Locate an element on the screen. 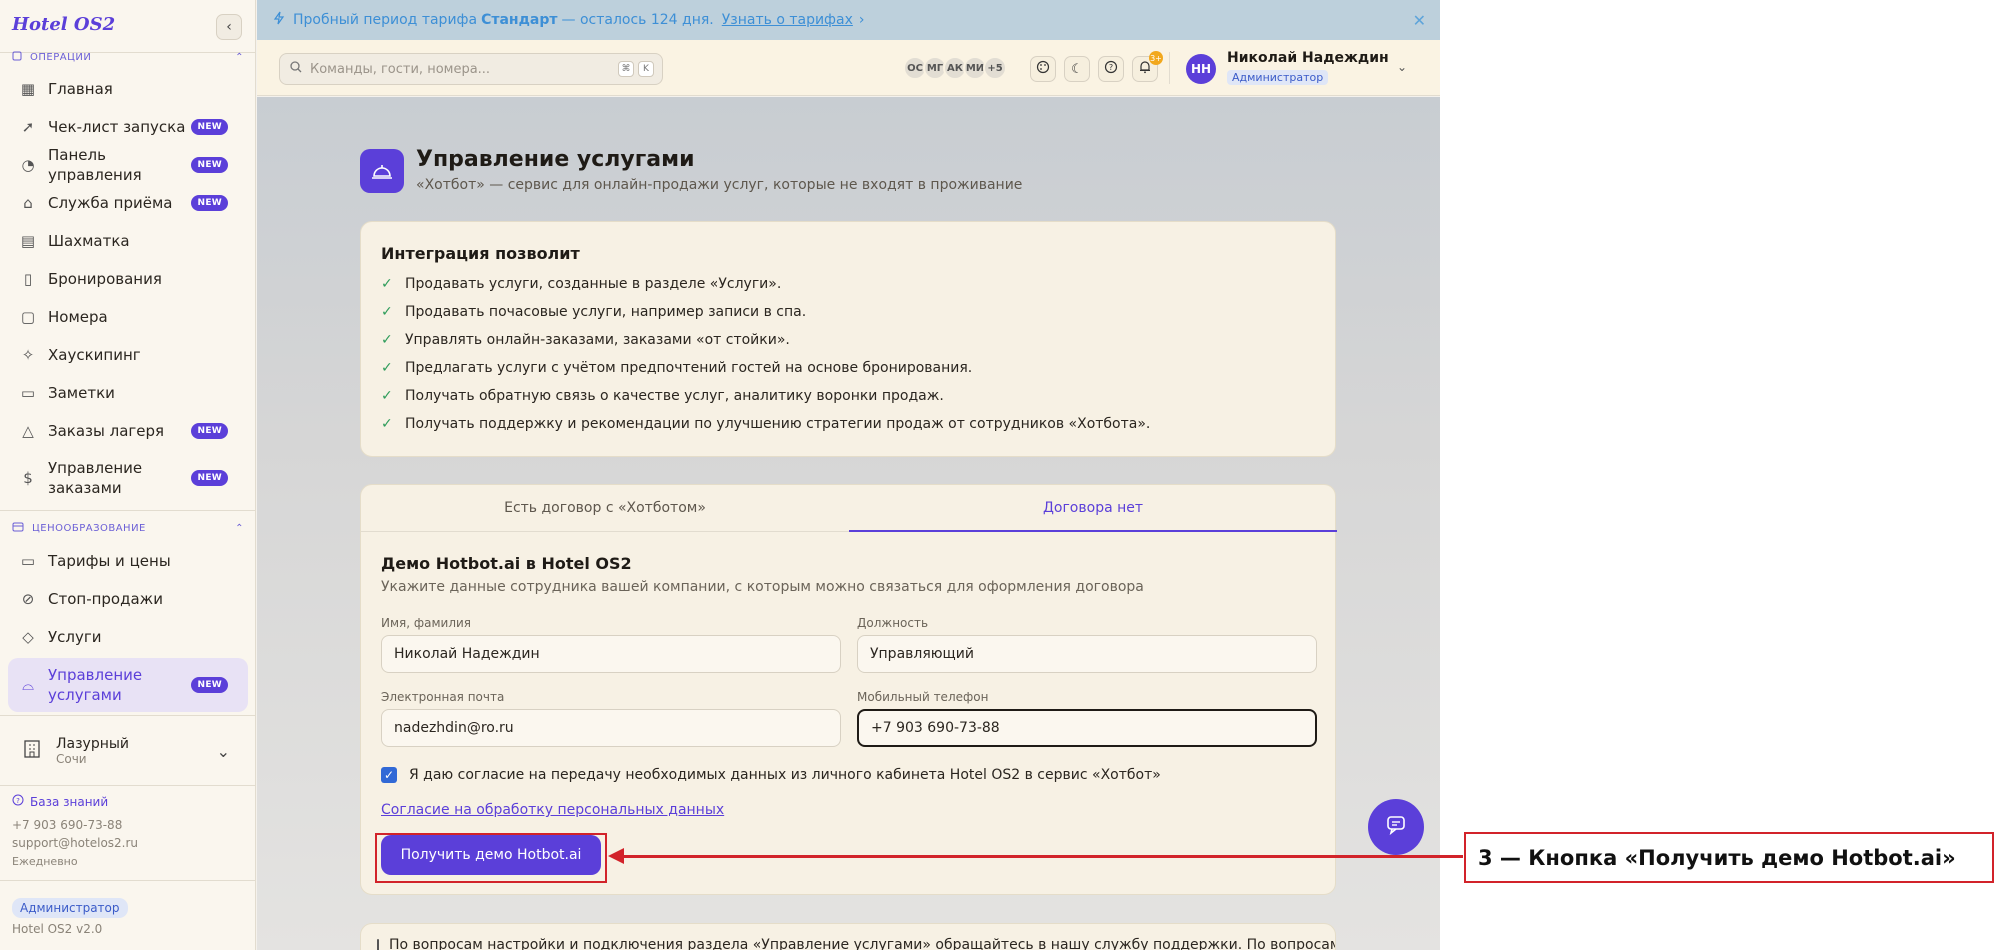 The width and height of the screenshot is (2016, 950). ban-icon: ⊘ is located at coordinates (28, 599).